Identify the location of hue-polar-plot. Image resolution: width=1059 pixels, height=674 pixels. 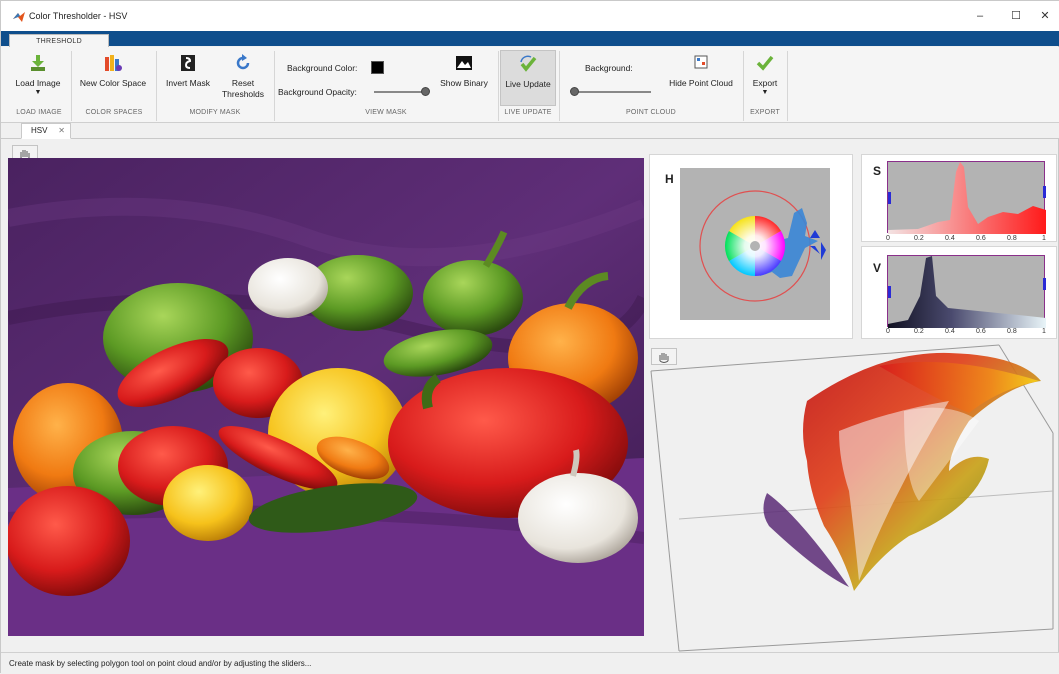
(755, 244).